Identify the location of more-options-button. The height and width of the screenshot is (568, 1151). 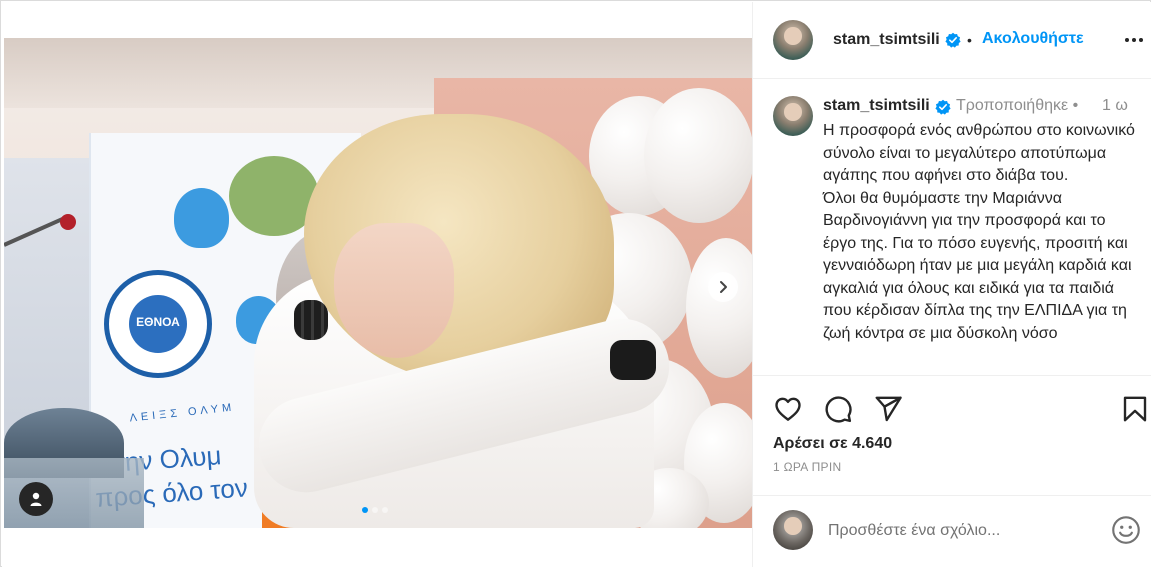
(1134, 40).